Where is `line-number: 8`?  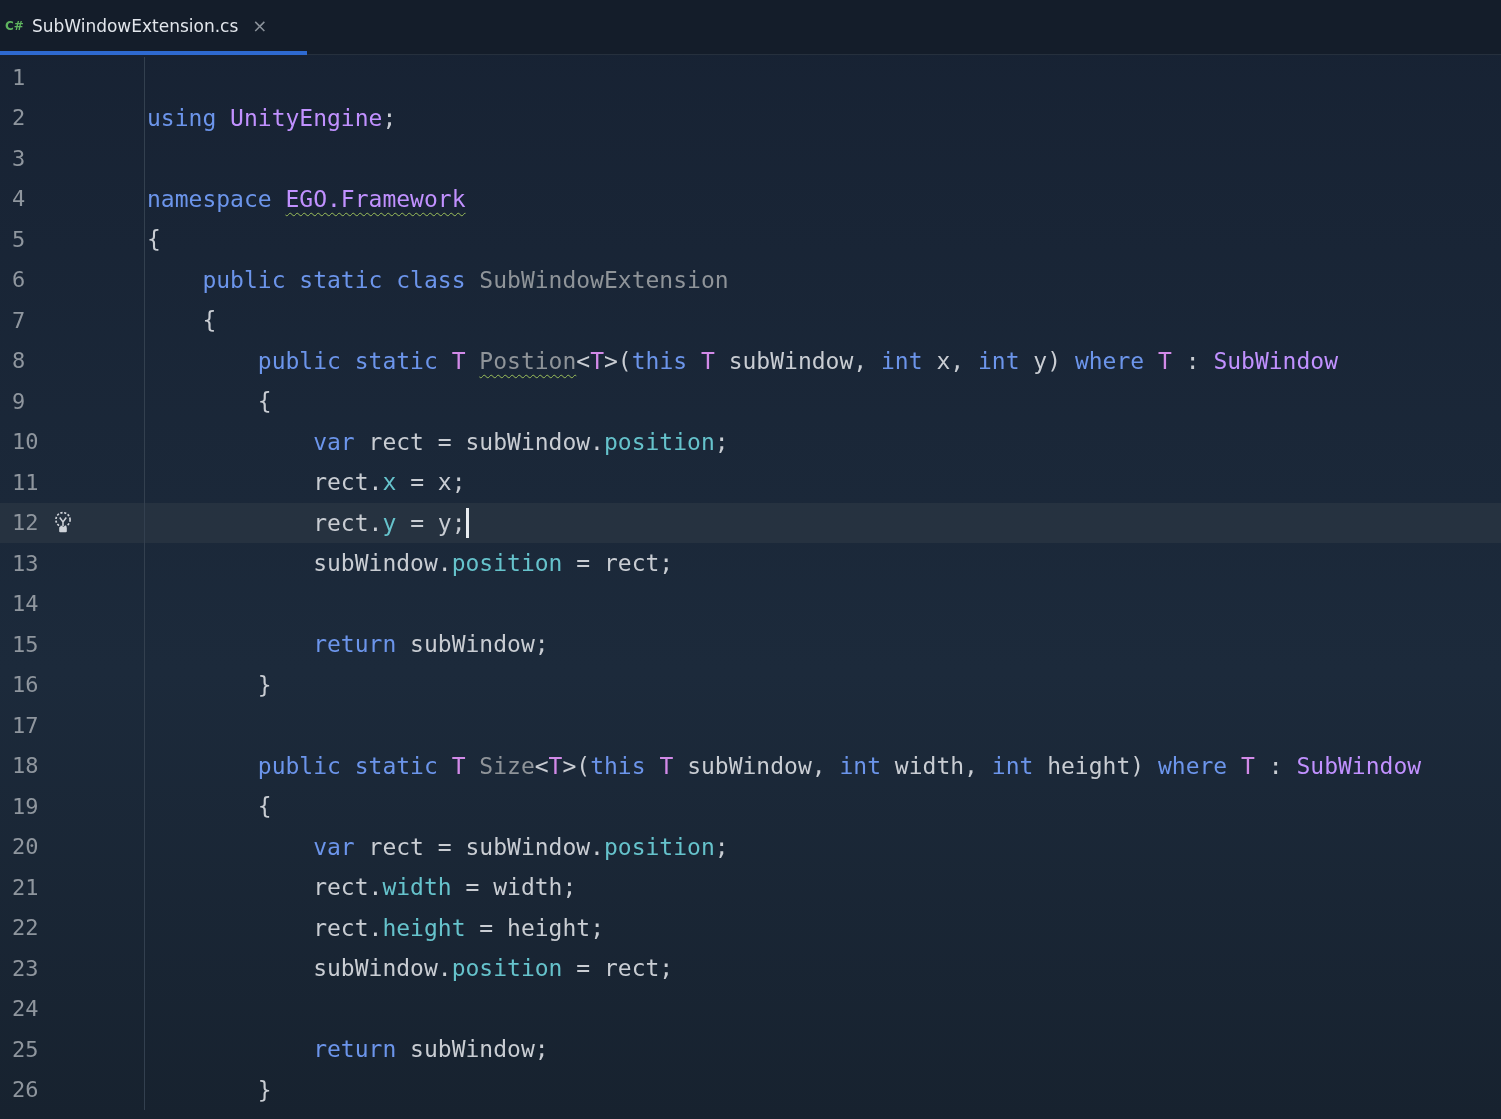
line-number: 8 is located at coordinates (19, 361).